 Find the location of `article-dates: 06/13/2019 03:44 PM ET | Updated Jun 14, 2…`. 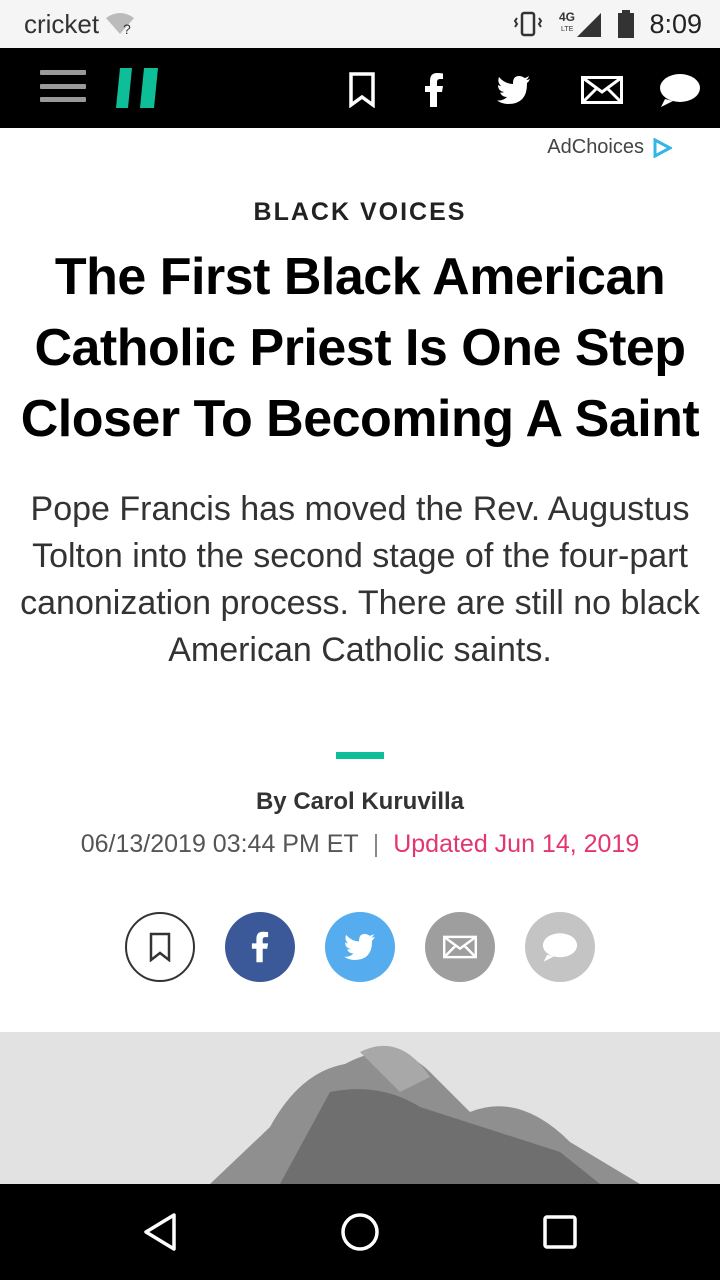

article-dates: 06/13/2019 03:44 PM ET | Updated Jun 14, 2… is located at coordinates (360, 844).